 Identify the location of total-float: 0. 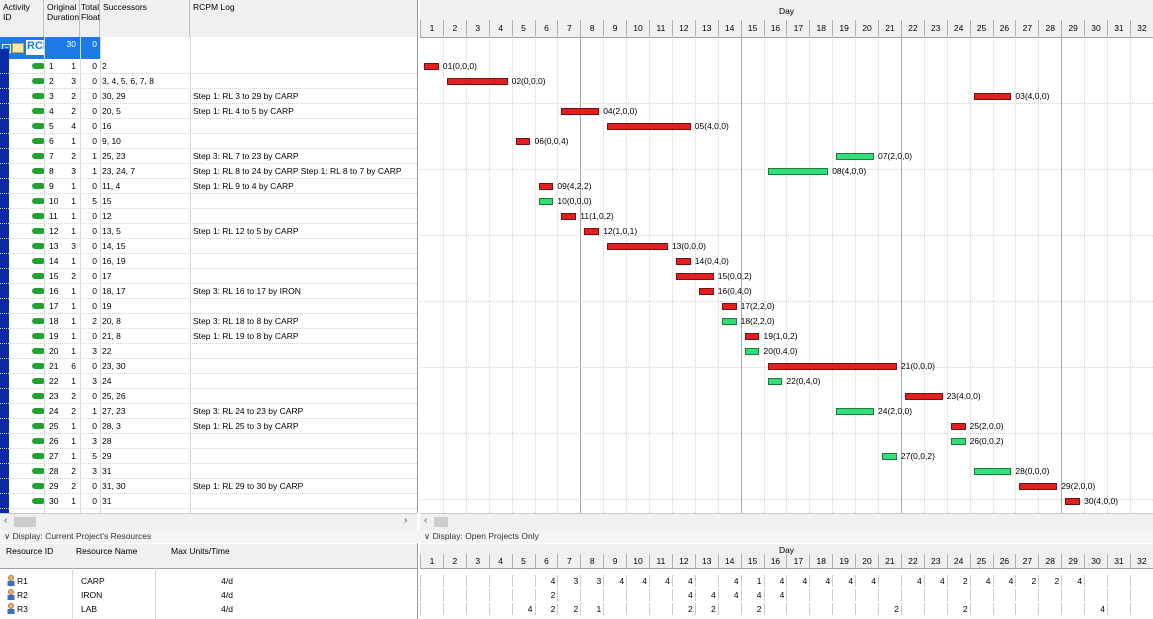
(94, 126).